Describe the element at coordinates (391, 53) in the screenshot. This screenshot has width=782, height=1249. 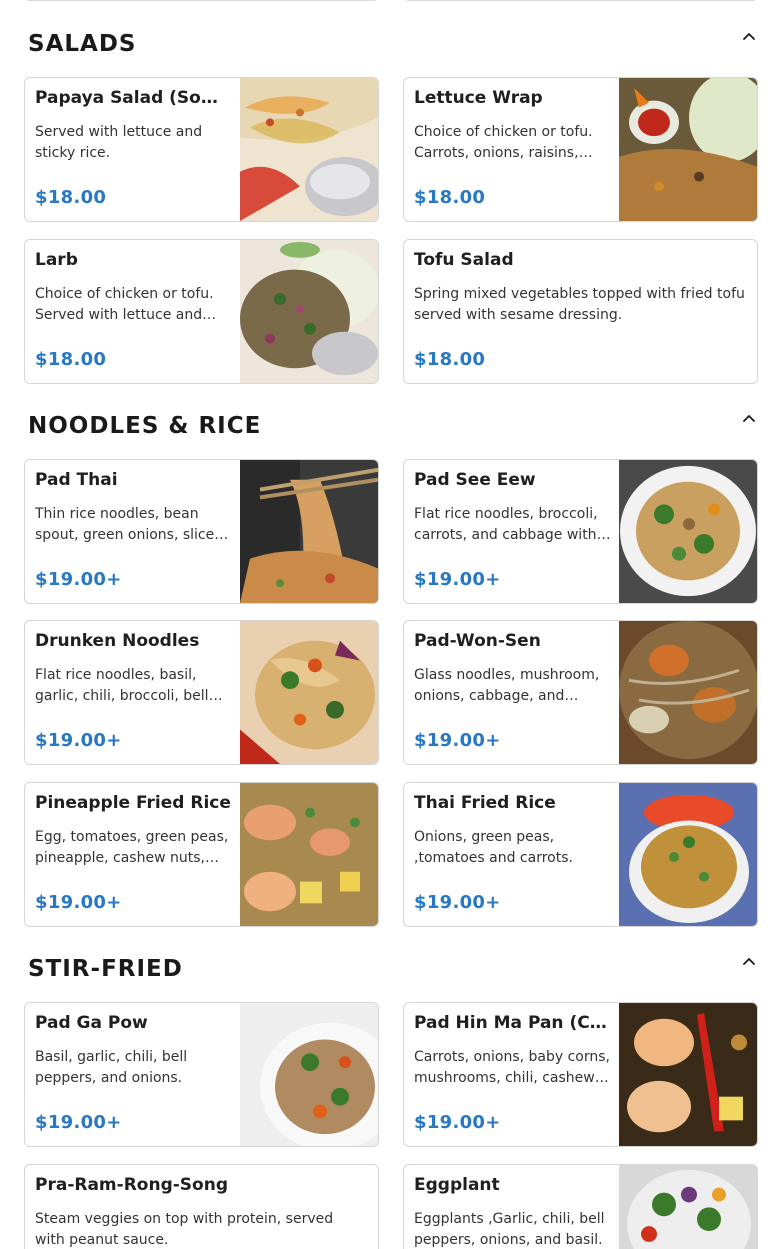
I see `section-header-salads: SALADS` at that location.